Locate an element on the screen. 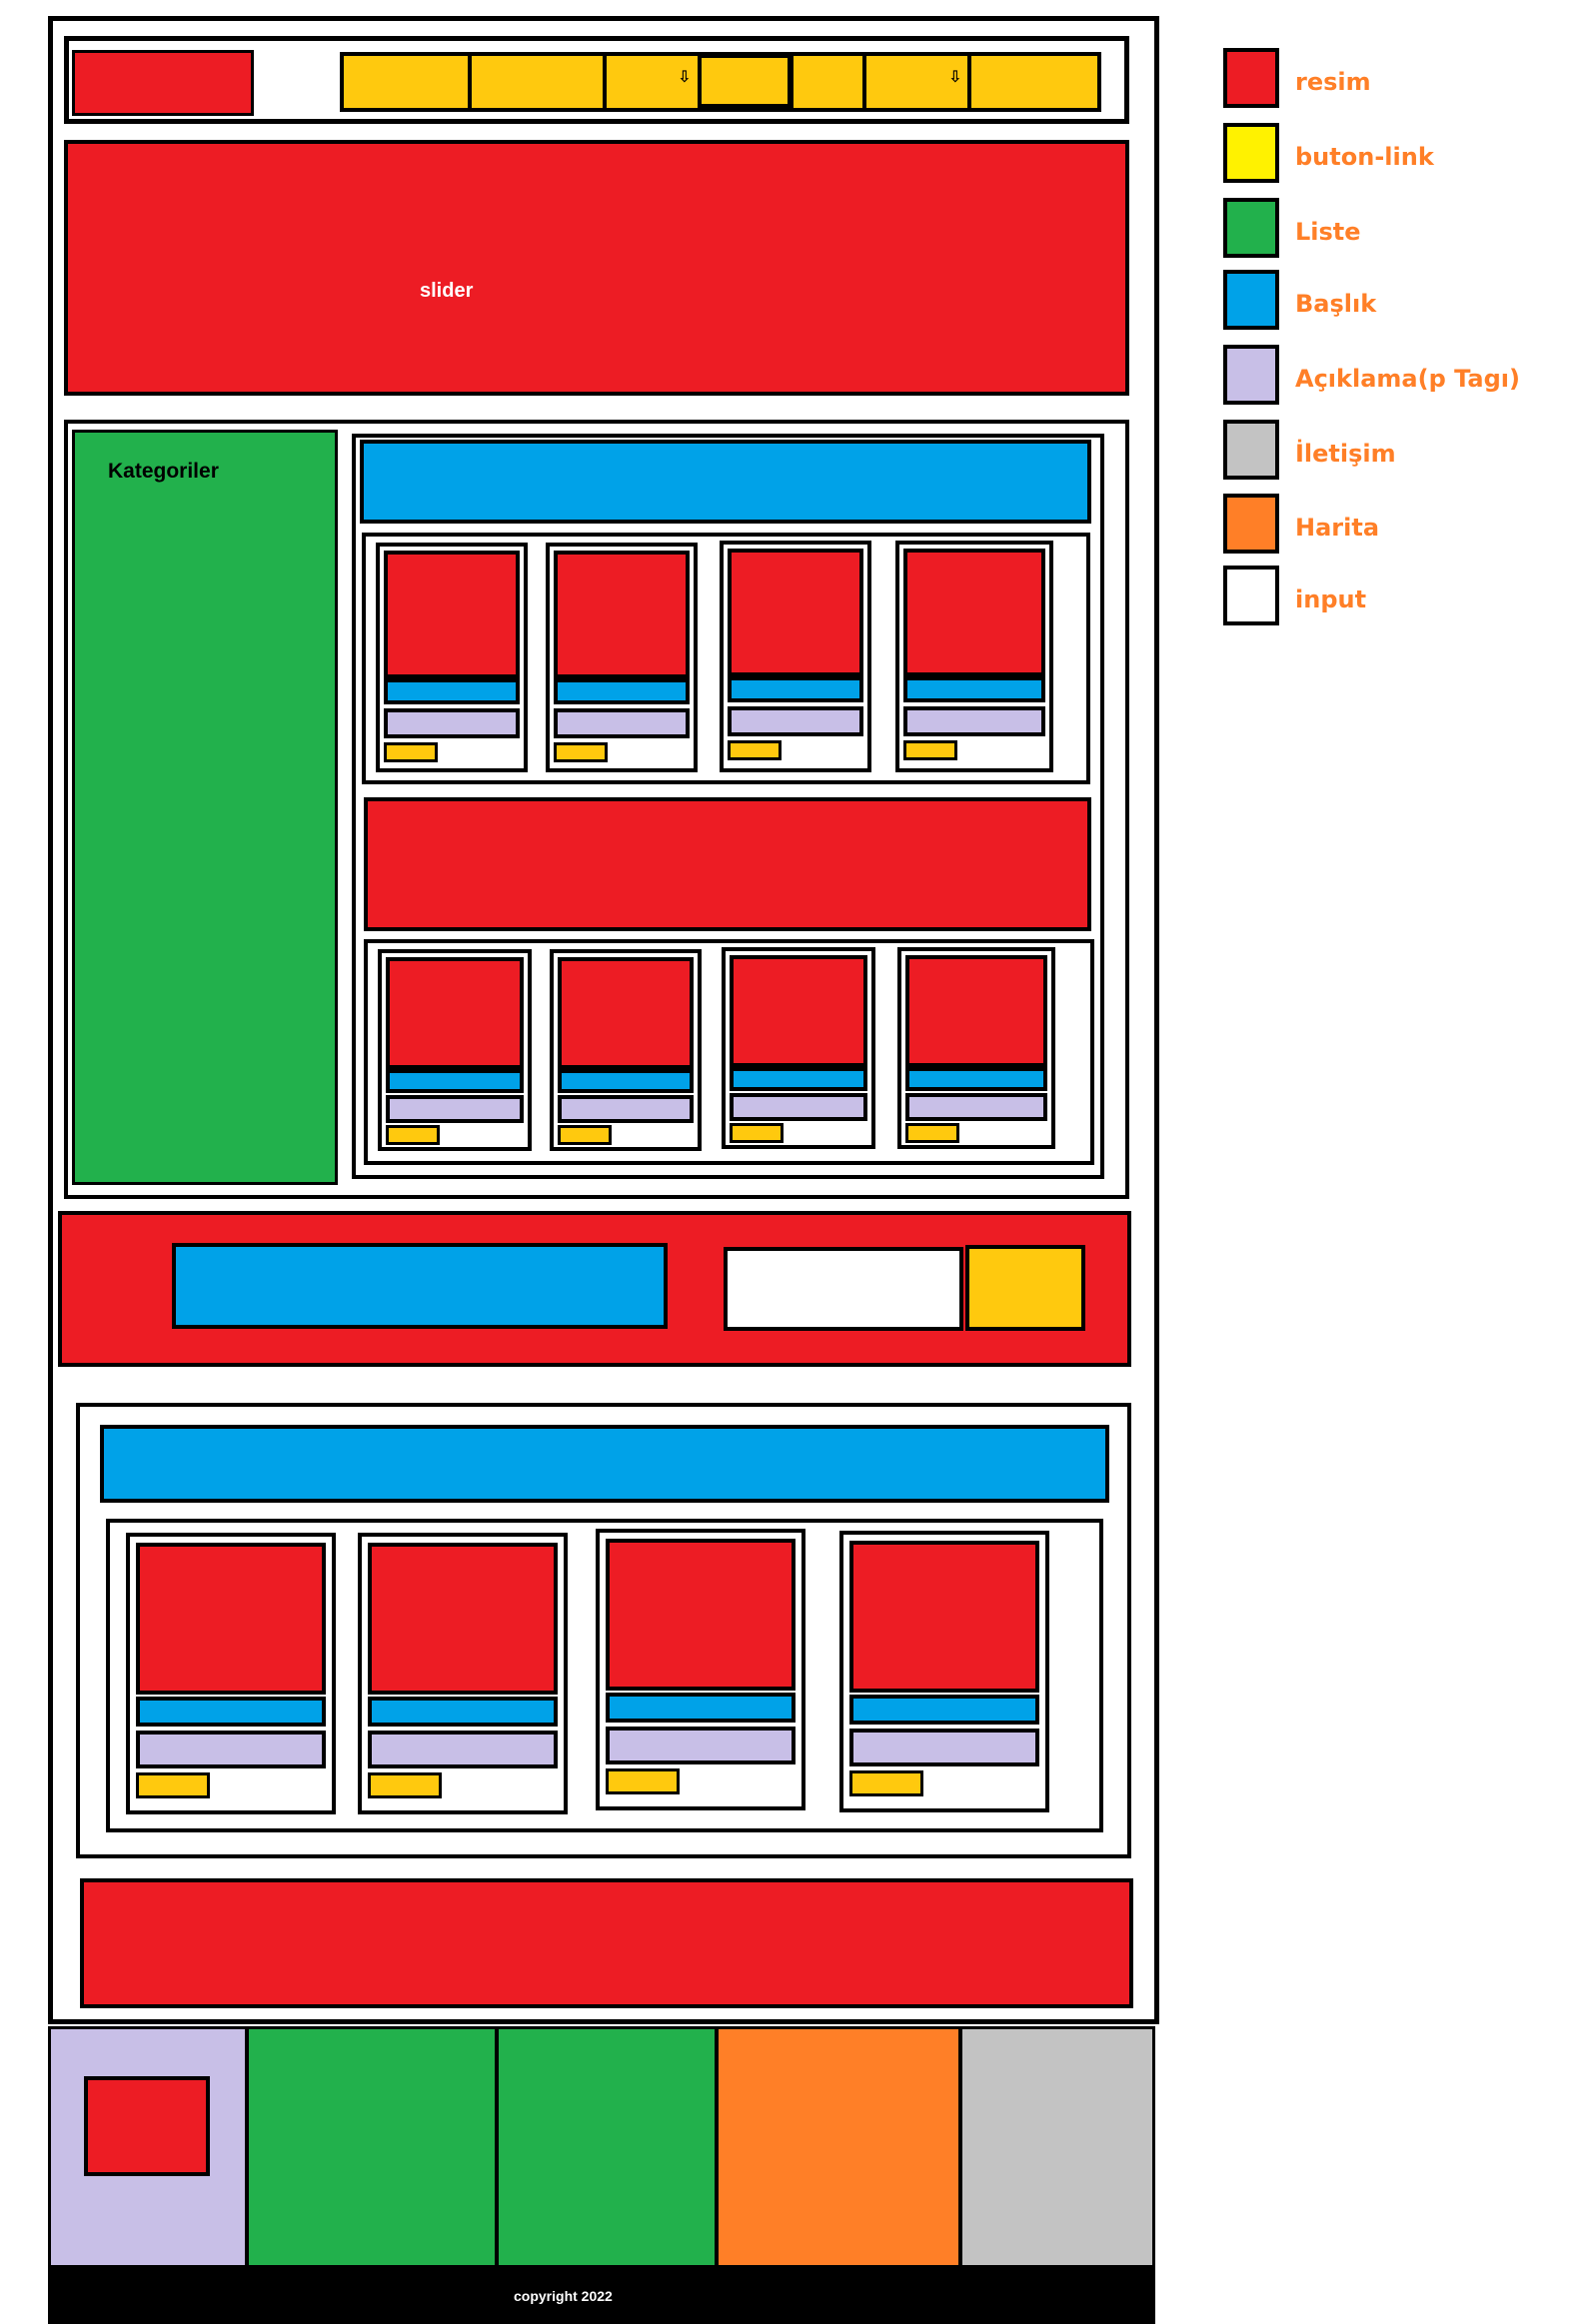 Image resolution: width=1593 pixels, height=2324 pixels. legend-label: resim is located at coordinates (1333, 82).